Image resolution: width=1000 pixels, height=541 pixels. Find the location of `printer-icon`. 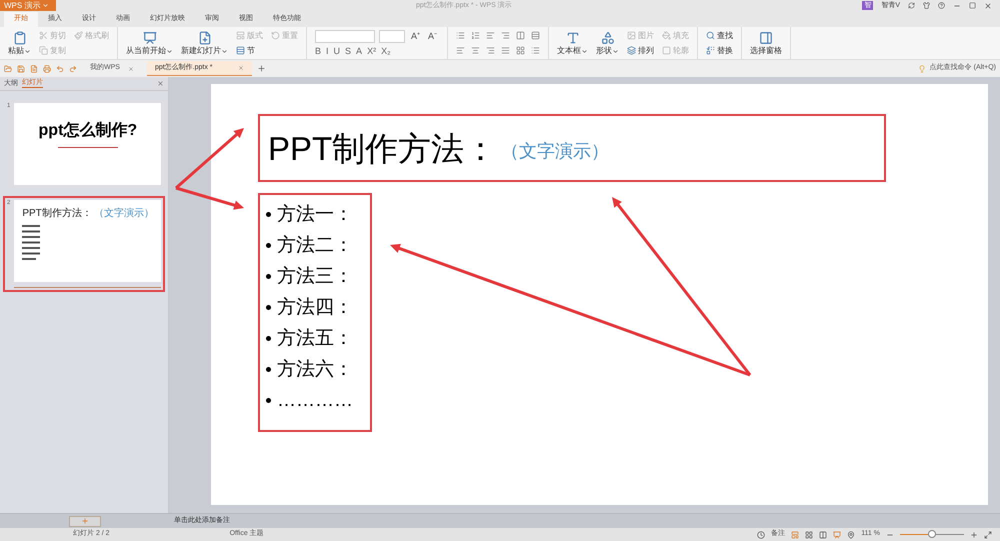

printer-icon is located at coordinates (47, 68).